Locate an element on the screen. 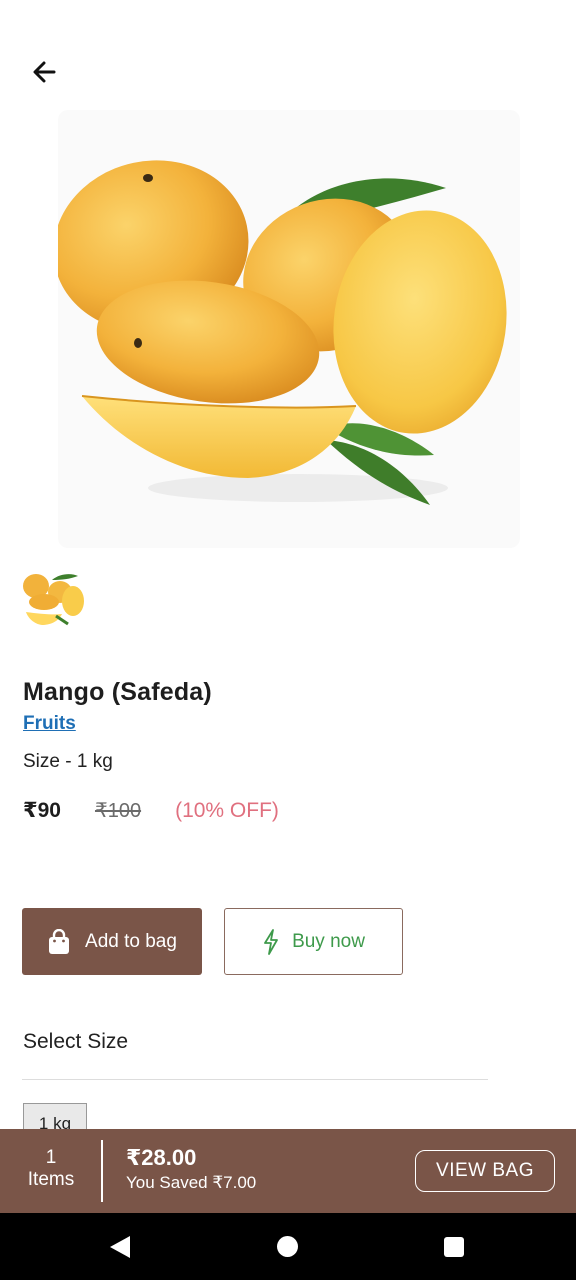  add-to-bag-label: Add to bag is located at coordinates (131, 941).